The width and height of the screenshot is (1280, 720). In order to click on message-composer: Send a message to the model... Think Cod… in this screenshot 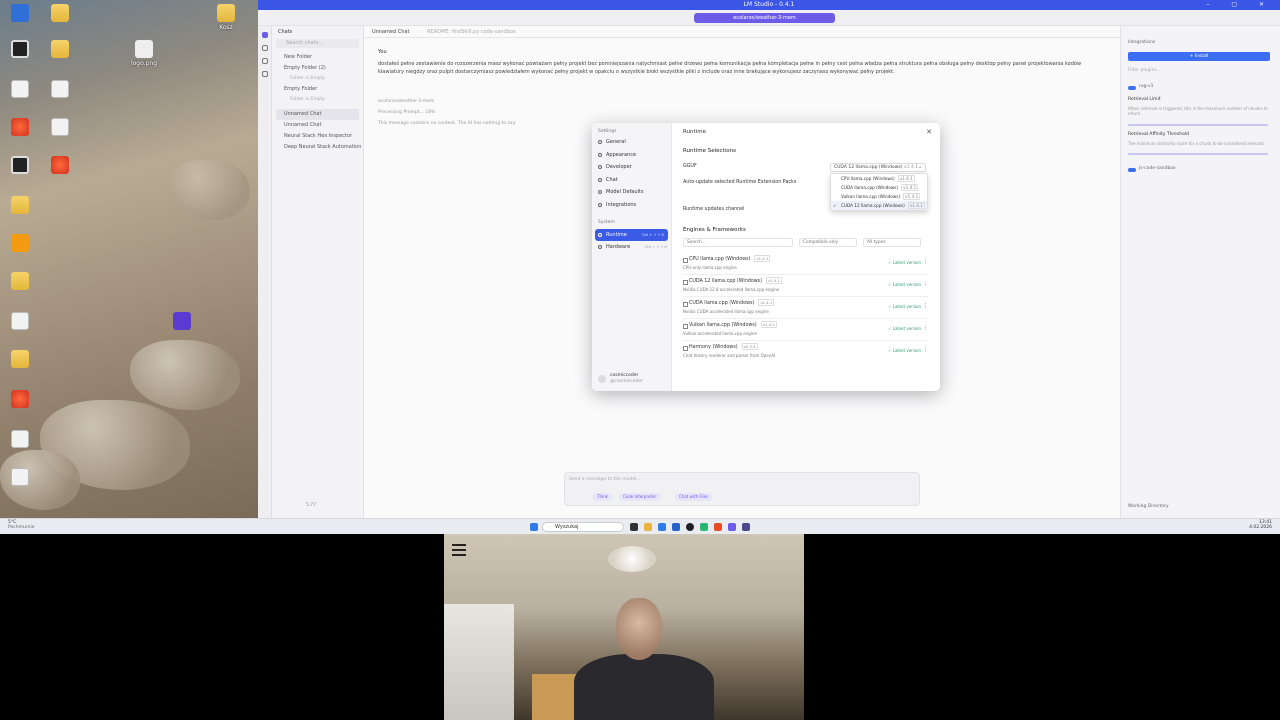, I will do `click(742, 489)`.